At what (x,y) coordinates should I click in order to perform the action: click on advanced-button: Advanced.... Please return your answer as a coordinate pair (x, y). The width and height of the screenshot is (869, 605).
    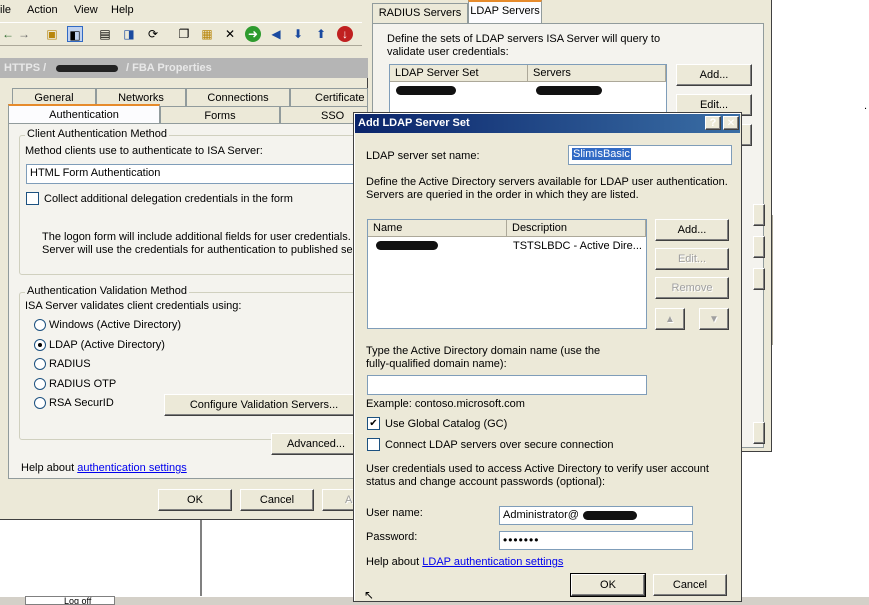
    Looking at the image, I should click on (316, 444).